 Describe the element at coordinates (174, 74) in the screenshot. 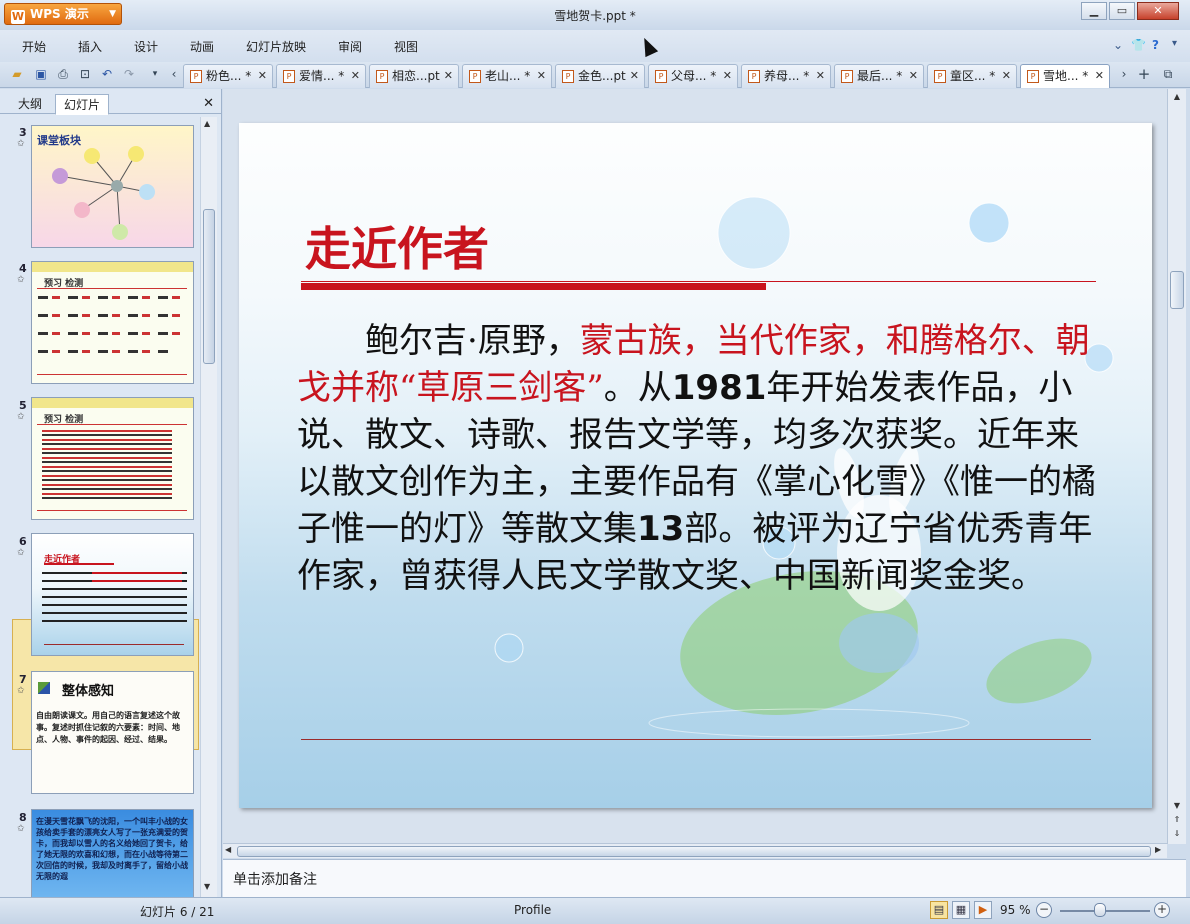

I see `tab-scroll-left-icon: ‹` at that location.